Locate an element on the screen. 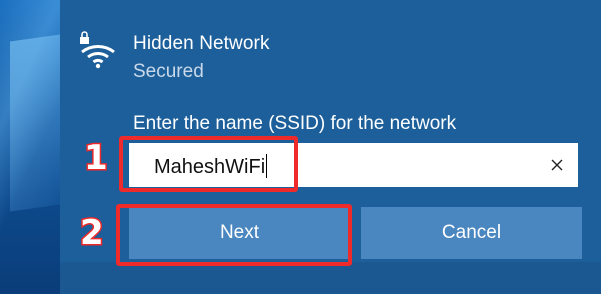 The width and height of the screenshot is (601, 294). network-name: Hidden Network is located at coordinates (201, 43).